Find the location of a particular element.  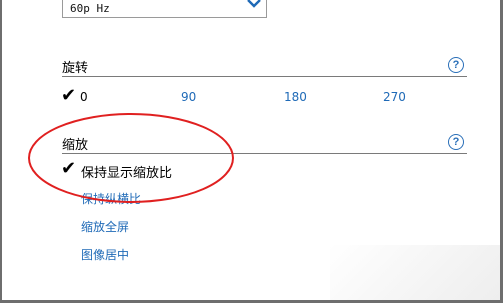

rotation-option-0: 0 is located at coordinates (84, 97).